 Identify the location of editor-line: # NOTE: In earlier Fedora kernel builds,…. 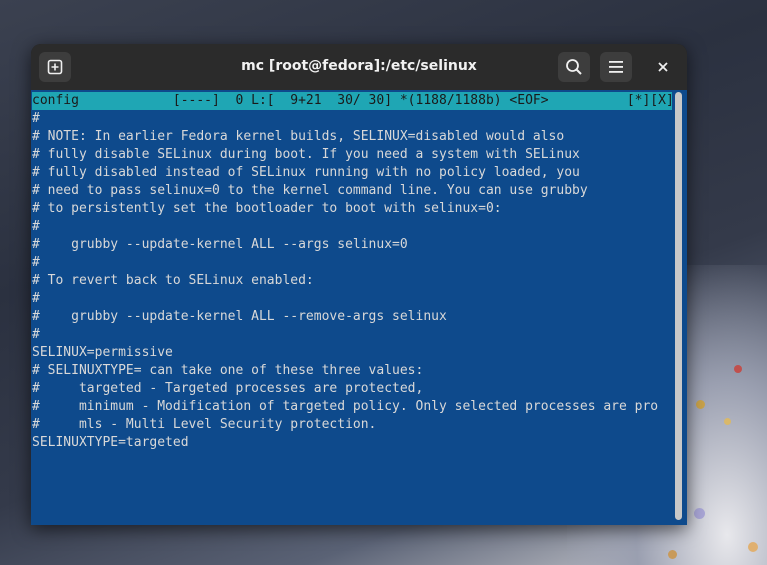
(298, 136).